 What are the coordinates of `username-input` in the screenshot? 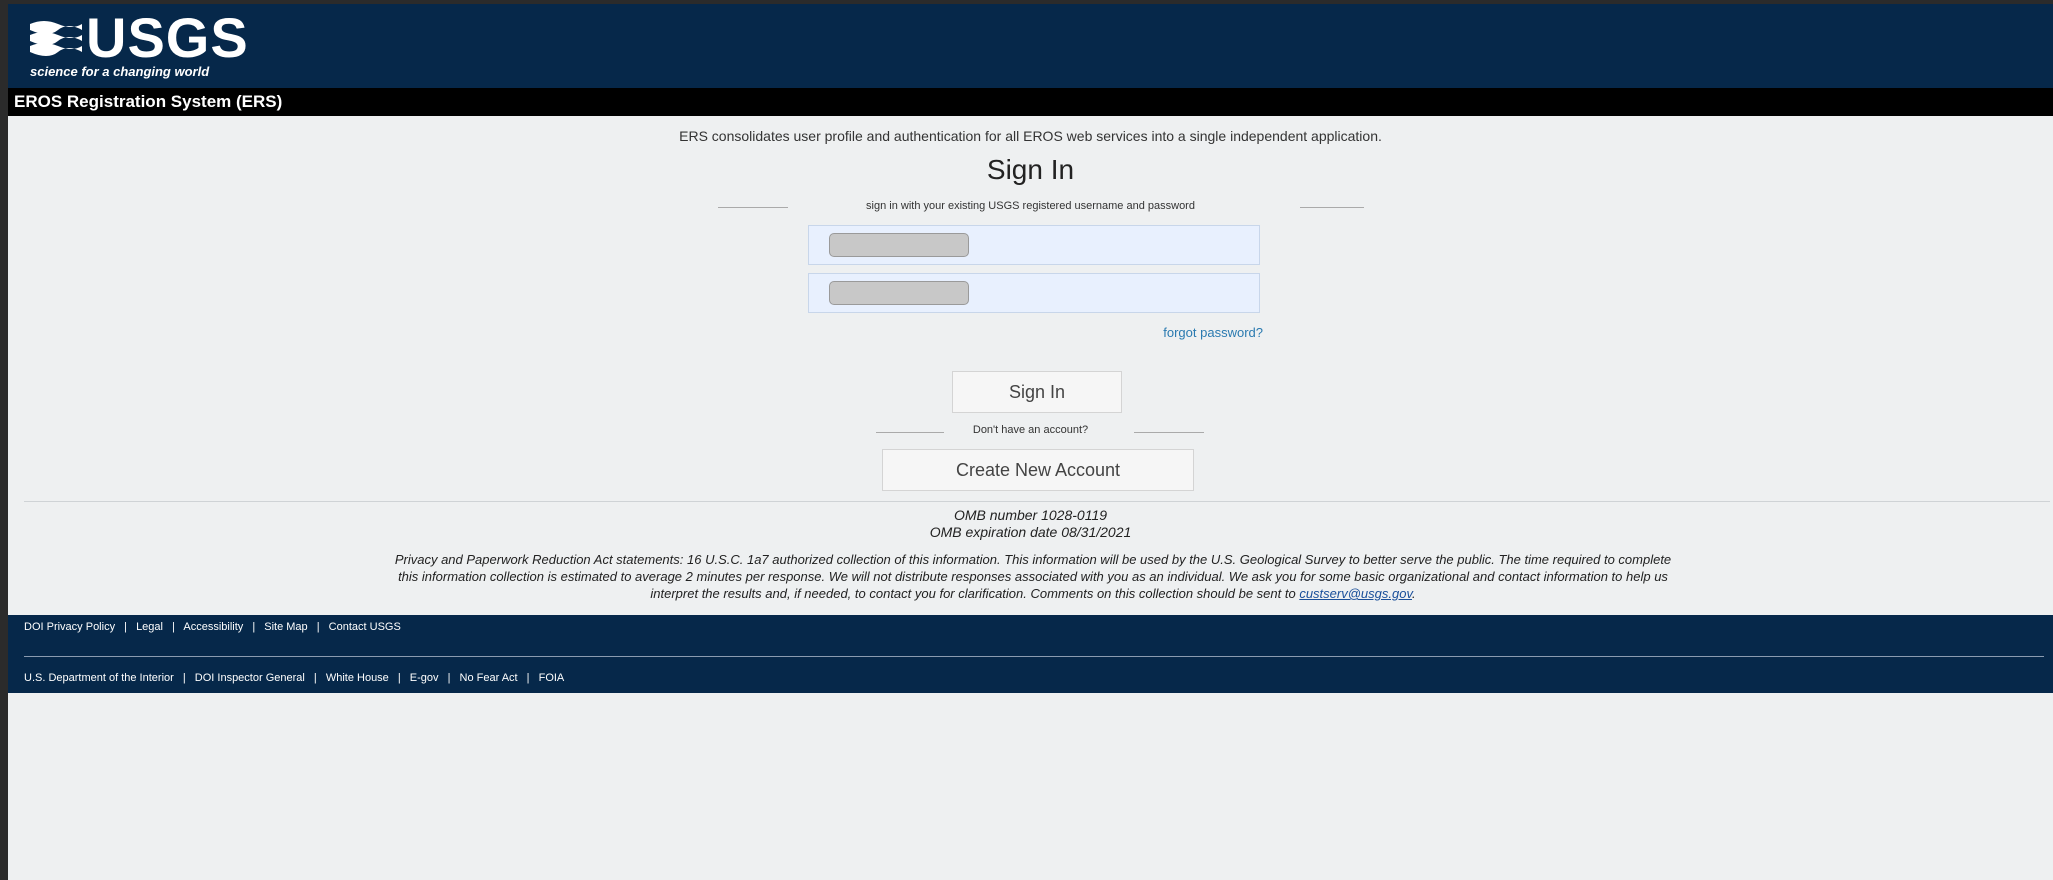 It's located at (899, 245).